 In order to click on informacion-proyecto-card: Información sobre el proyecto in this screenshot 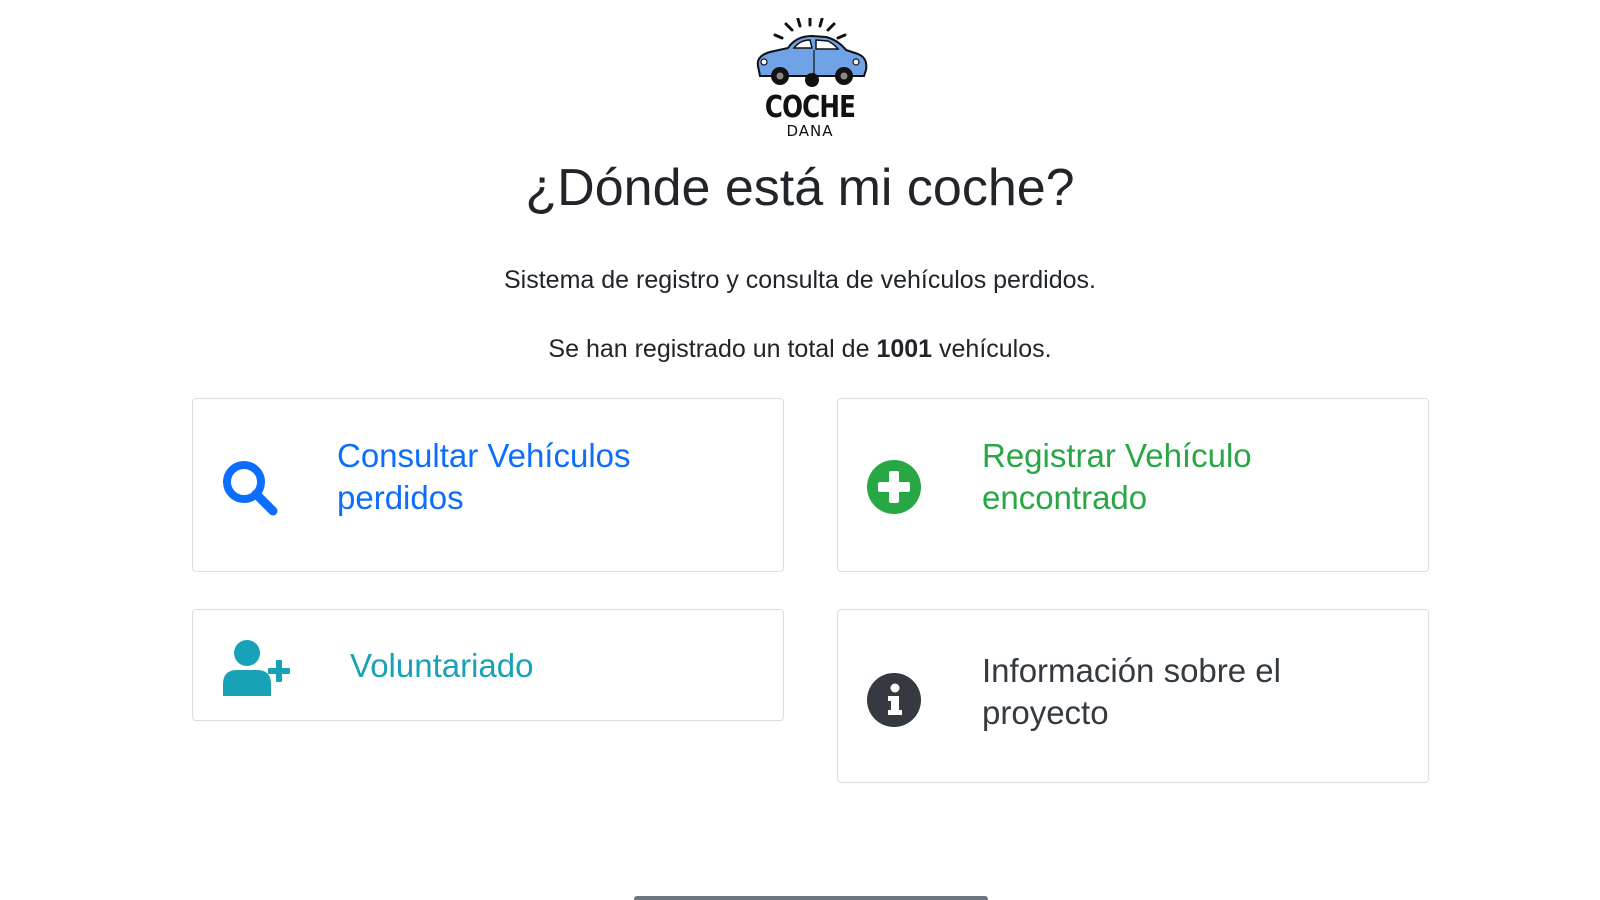, I will do `click(1133, 696)`.